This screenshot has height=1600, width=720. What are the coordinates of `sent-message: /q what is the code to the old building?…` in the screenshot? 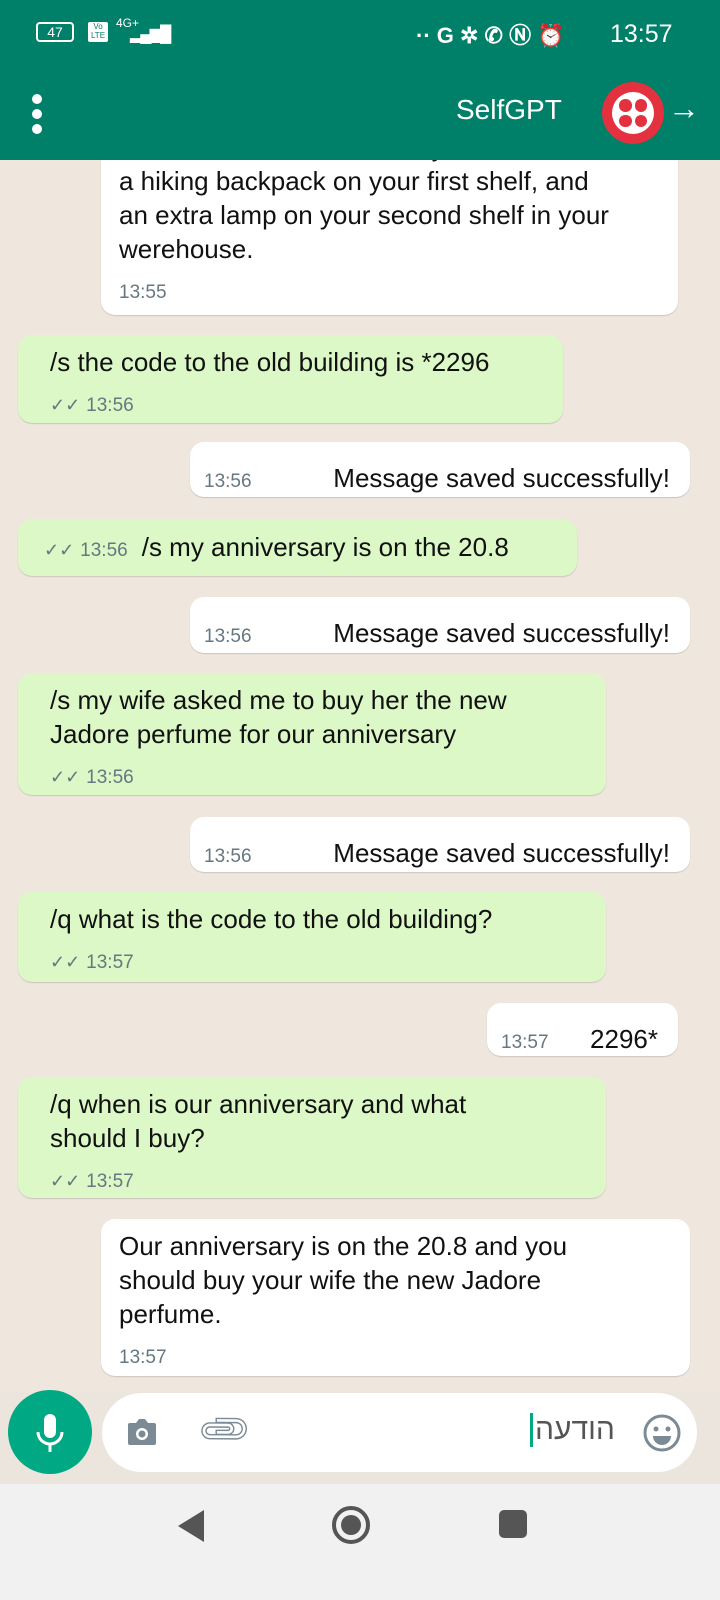 It's located at (312, 937).